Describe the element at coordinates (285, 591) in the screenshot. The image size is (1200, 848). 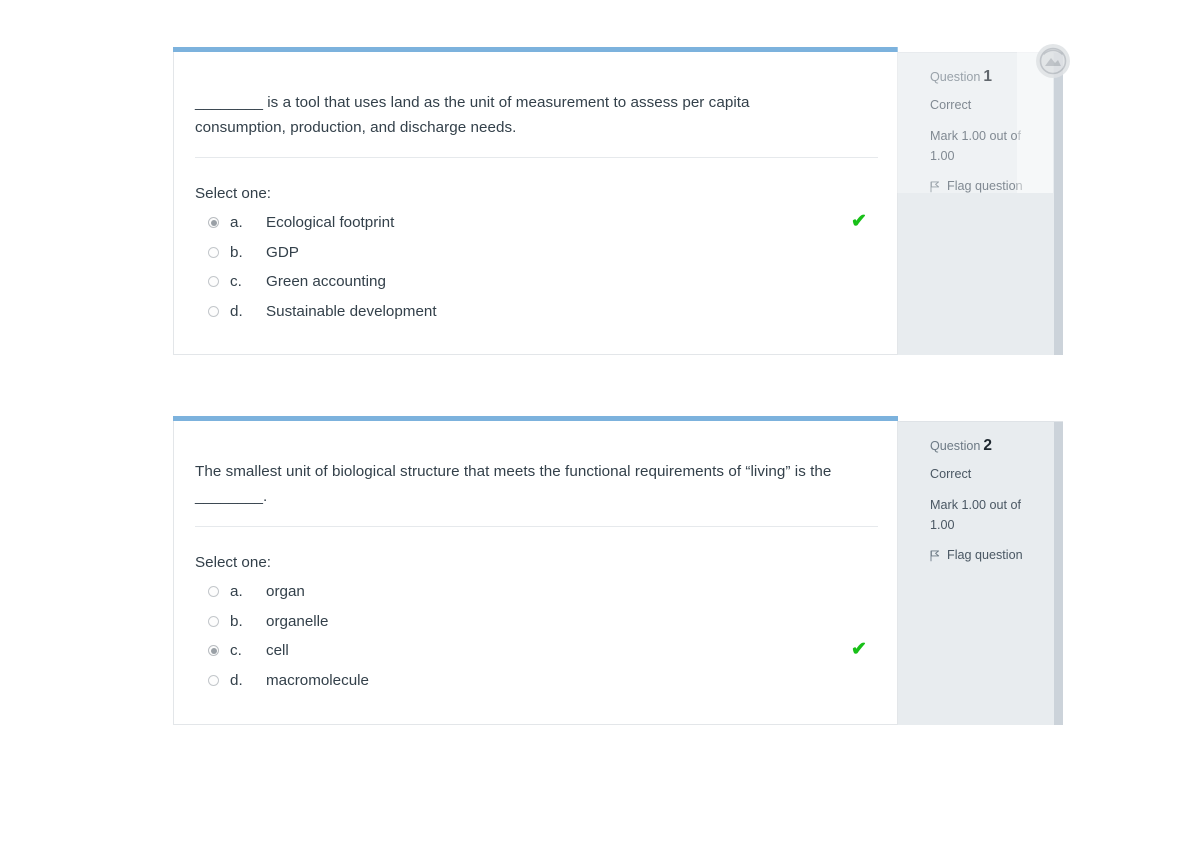
I see `option-label: organ` at that location.